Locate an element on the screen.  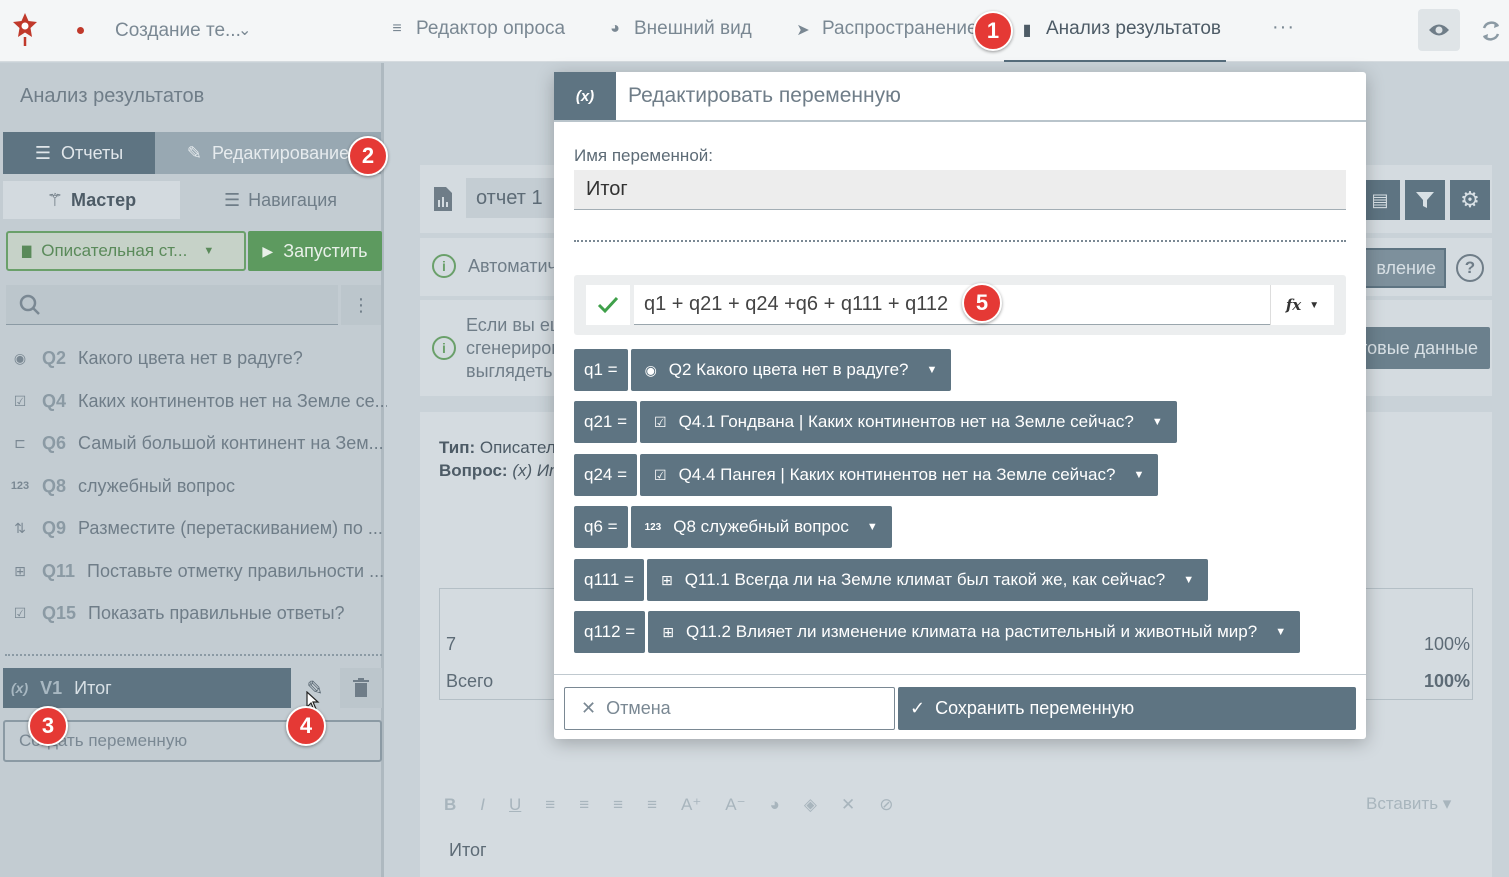
remove-icon: ⊘ is located at coordinates (886, 805).